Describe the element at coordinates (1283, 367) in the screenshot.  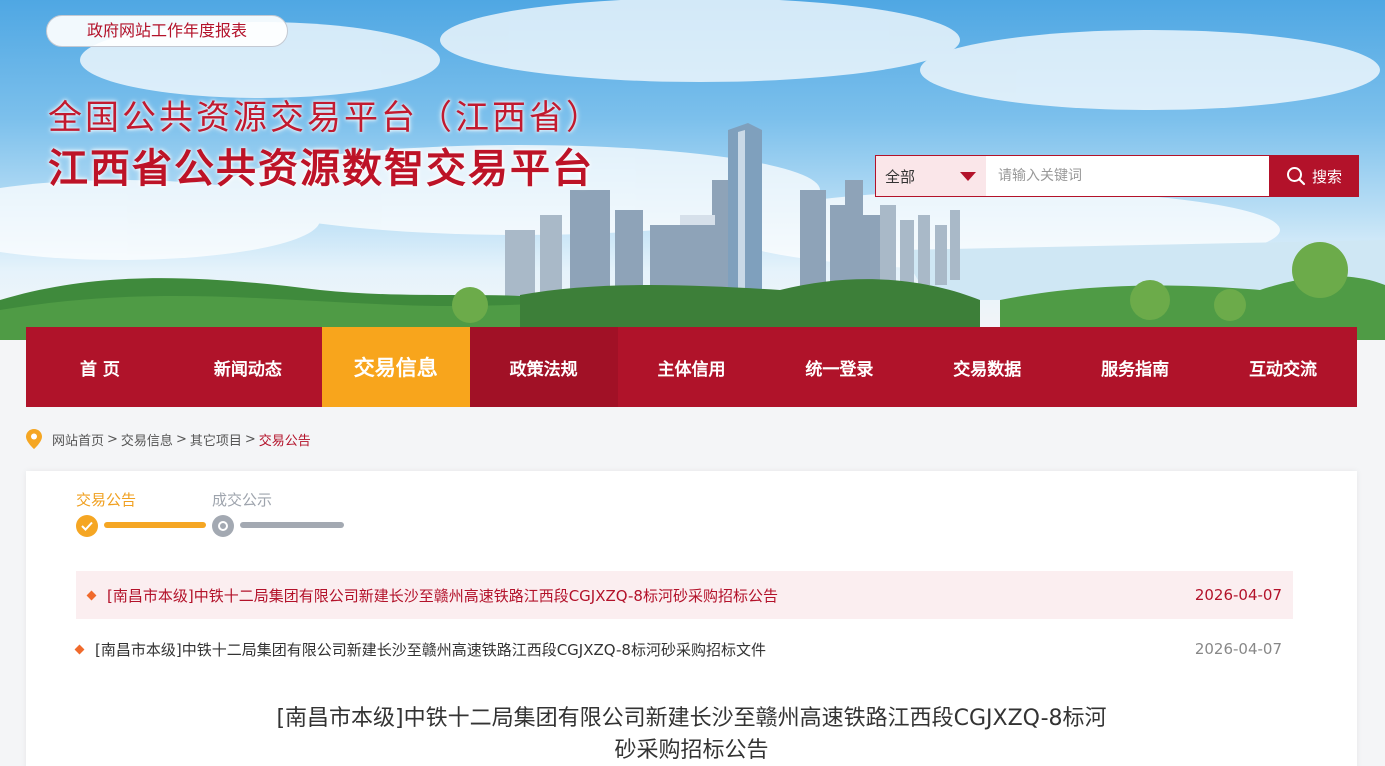
I see `nav-item-interaction: 互动交流` at that location.